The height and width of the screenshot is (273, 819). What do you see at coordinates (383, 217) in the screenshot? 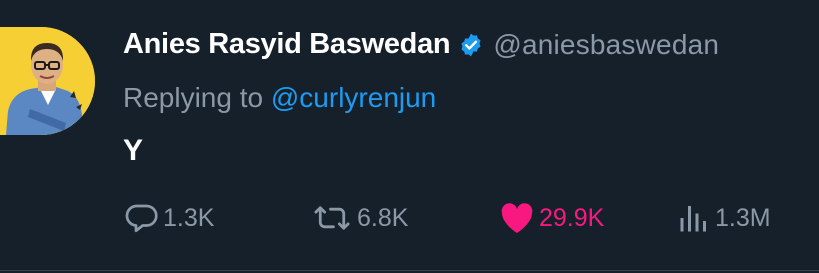
I see `retweet-count: 6.8K` at bounding box center [383, 217].